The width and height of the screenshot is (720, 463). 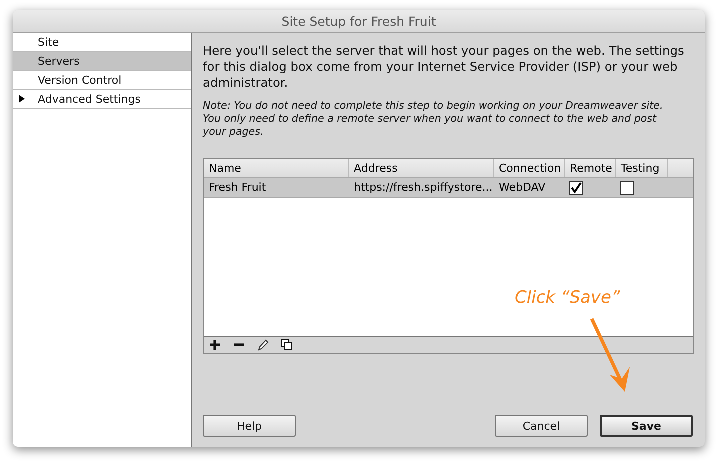 What do you see at coordinates (541, 426) in the screenshot?
I see `cancel-button: Cancel` at bounding box center [541, 426].